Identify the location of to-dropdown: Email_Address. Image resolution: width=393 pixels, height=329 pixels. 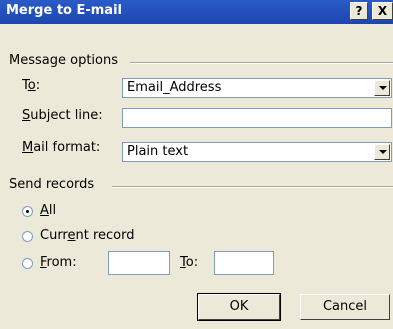
(257, 88).